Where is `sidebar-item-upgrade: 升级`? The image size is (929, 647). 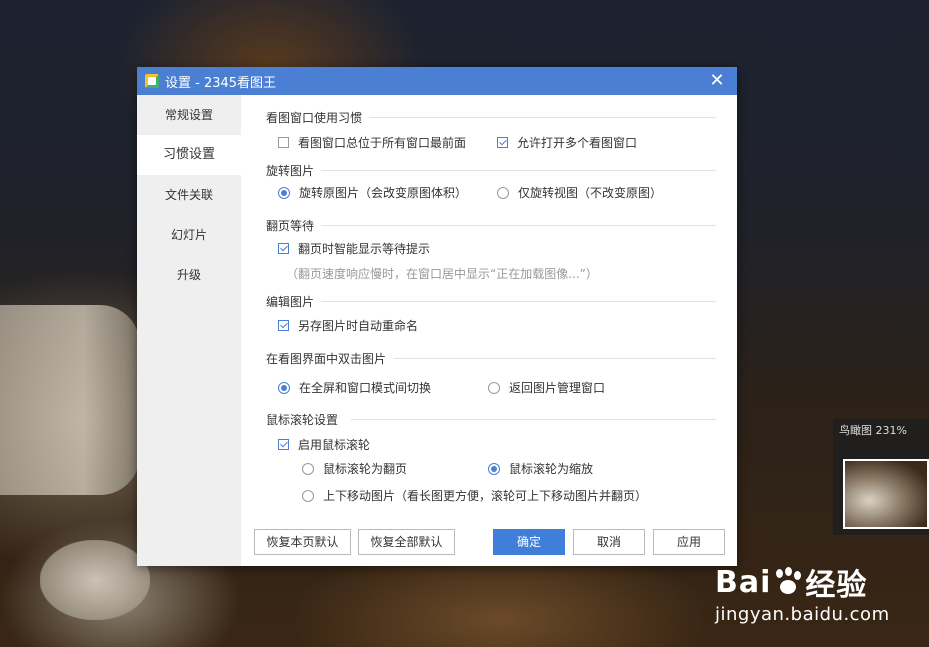
sidebar-item-upgrade: 升级 is located at coordinates (189, 275).